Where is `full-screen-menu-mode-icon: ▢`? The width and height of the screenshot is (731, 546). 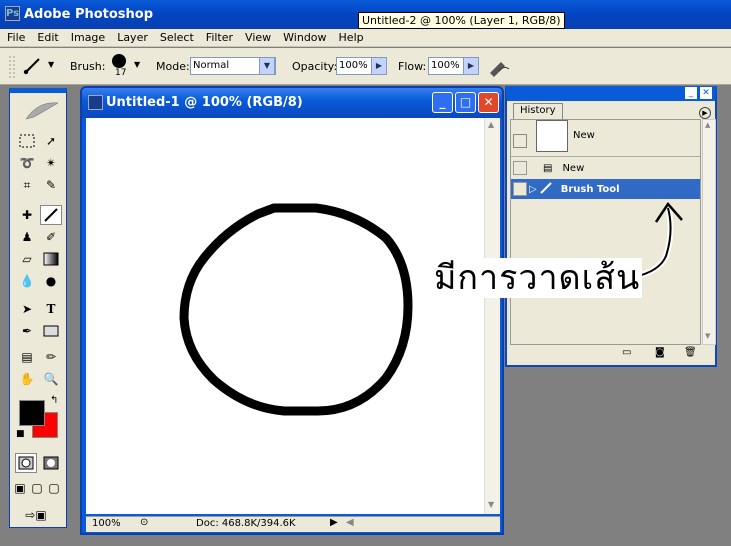 full-screen-menu-mode-icon: ▢ is located at coordinates (37, 488).